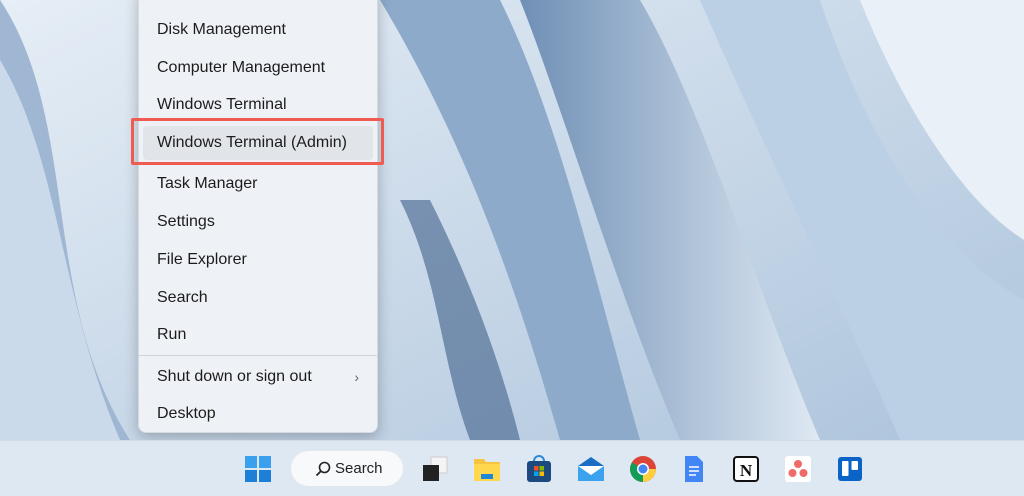 The height and width of the screenshot is (496, 1024). What do you see at coordinates (258, 105) in the screenshot?
I see `menu-item-windows-terminal: Windows Terminal` at bounding box center [258, 105].